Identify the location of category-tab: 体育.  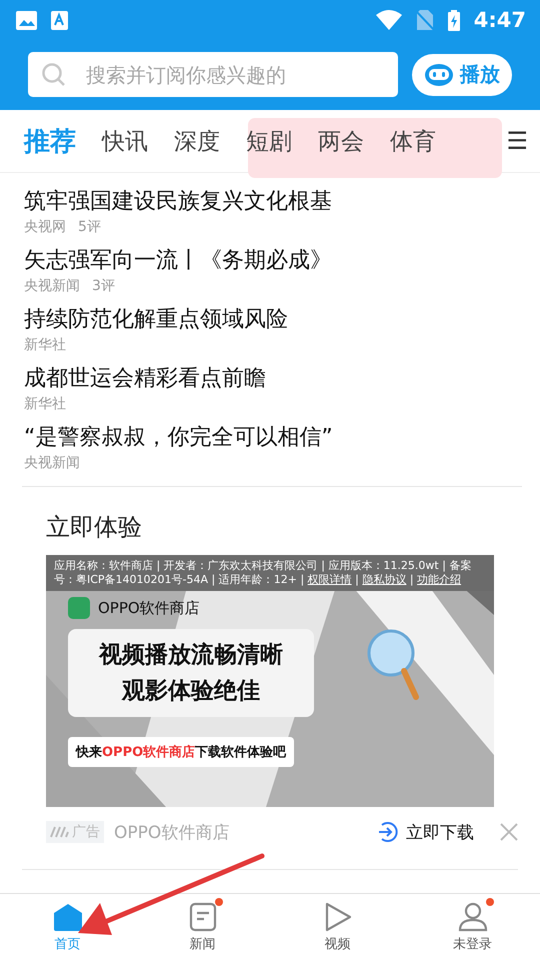
(413, 141).